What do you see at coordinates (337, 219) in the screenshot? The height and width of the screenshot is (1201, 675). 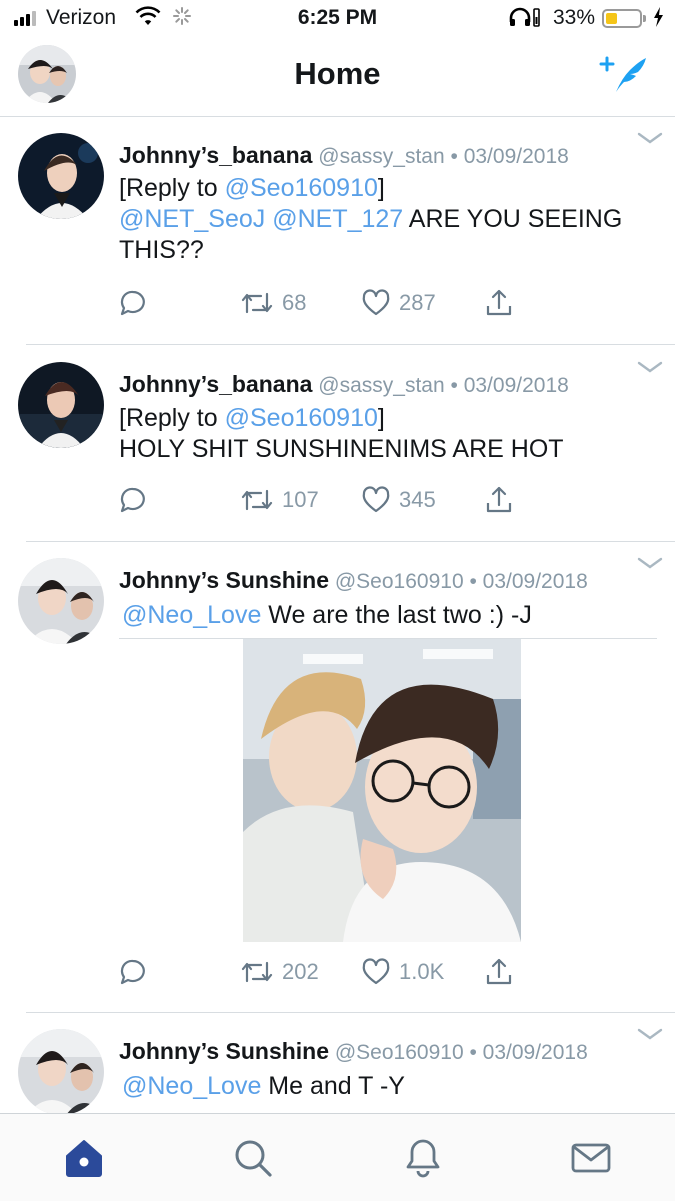 I see `mention-link: @NET_127` at bounding box center [337, 219].